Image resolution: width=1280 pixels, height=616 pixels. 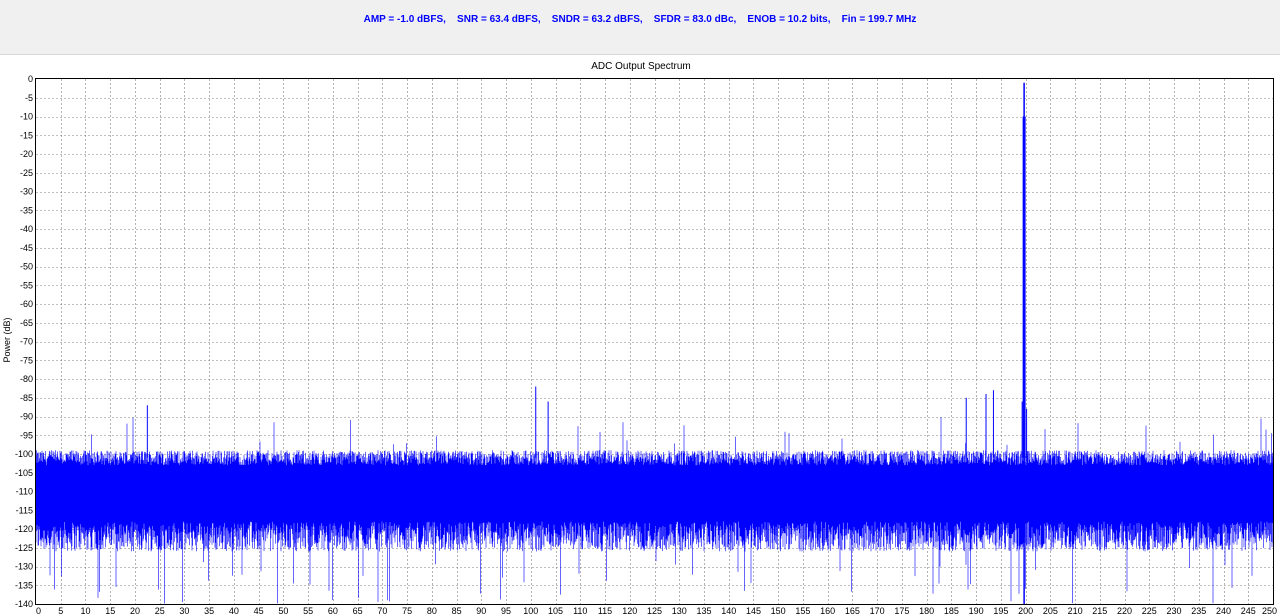 What do you see at coordinates (24, 548) in the screenshot?
I see `y-tick-label: -125` at bounding box center [24, 548].